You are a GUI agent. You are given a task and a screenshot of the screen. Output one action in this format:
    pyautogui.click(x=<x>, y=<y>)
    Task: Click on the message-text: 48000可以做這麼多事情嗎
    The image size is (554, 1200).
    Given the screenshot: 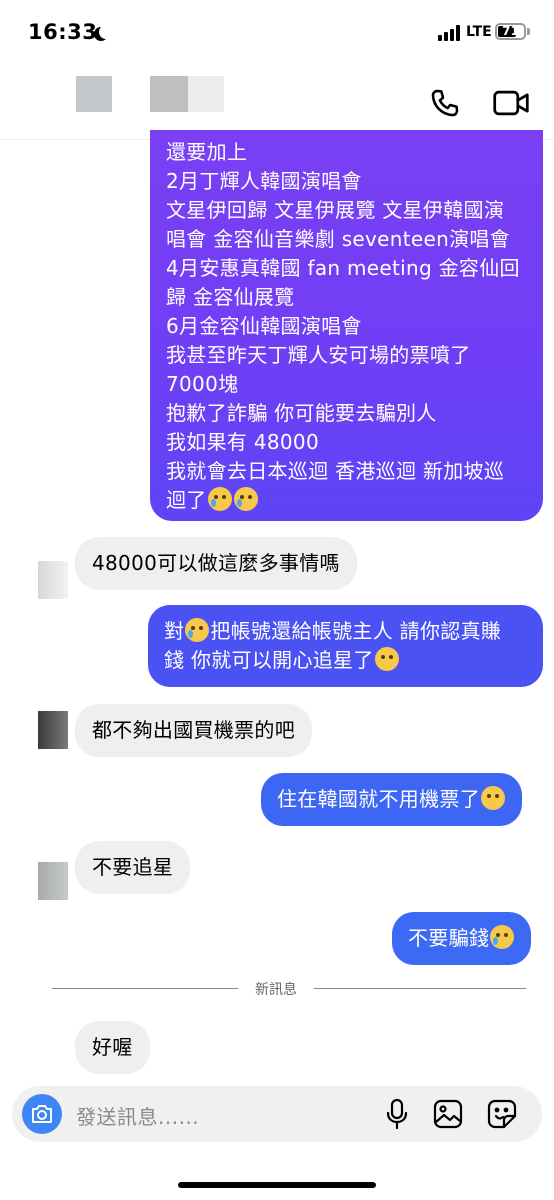 What is the action you would take?
    pyautogui.click(x=216, y=563)
    